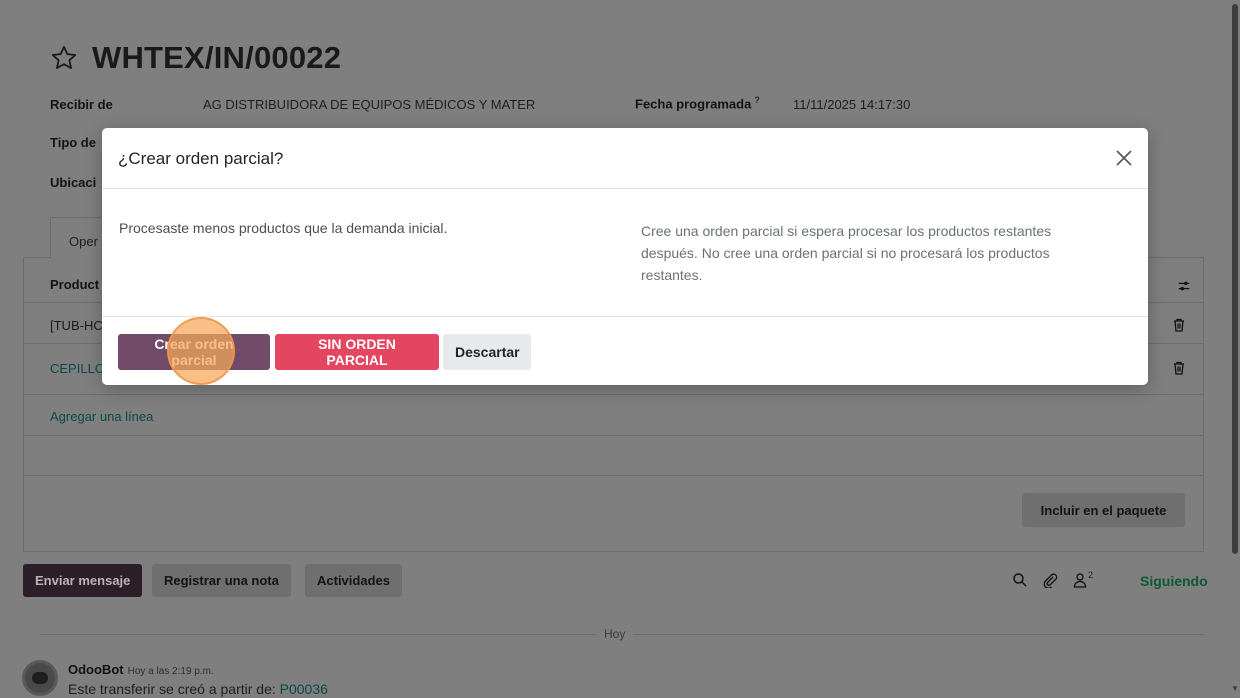 The image size is (1240, 698). Describe the element at coordinates (81, 104) in the screenshot. I see `receive-from-label: Recibir de` at that location.